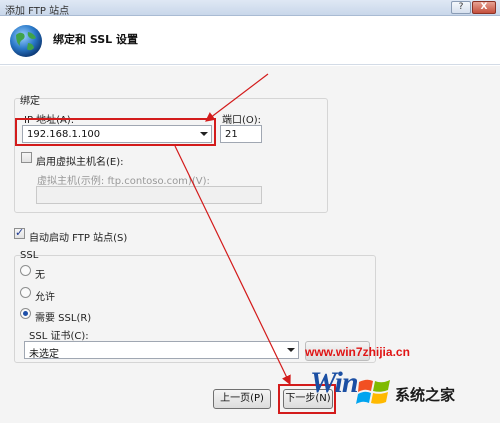 The width and height of the screenshot is (500, 423). I want to click on ssl-option-allow-label: 允许, so click(45, 297).